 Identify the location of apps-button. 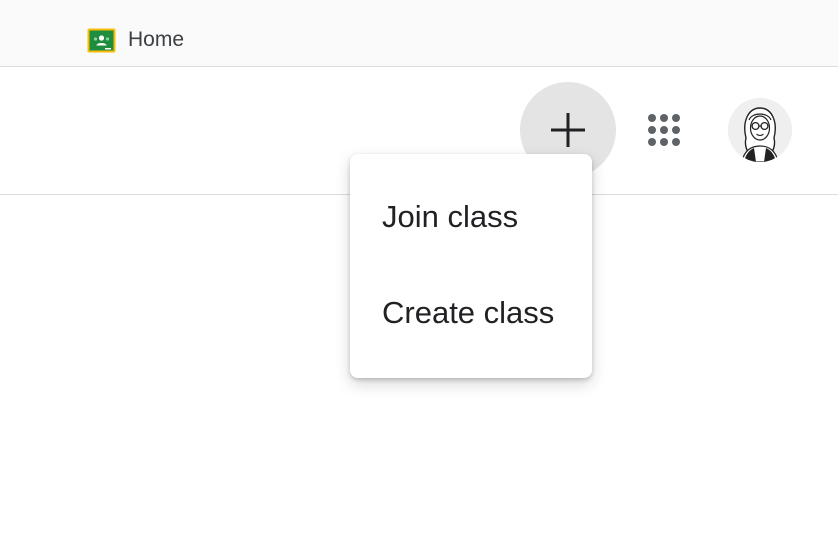
(664, 130).